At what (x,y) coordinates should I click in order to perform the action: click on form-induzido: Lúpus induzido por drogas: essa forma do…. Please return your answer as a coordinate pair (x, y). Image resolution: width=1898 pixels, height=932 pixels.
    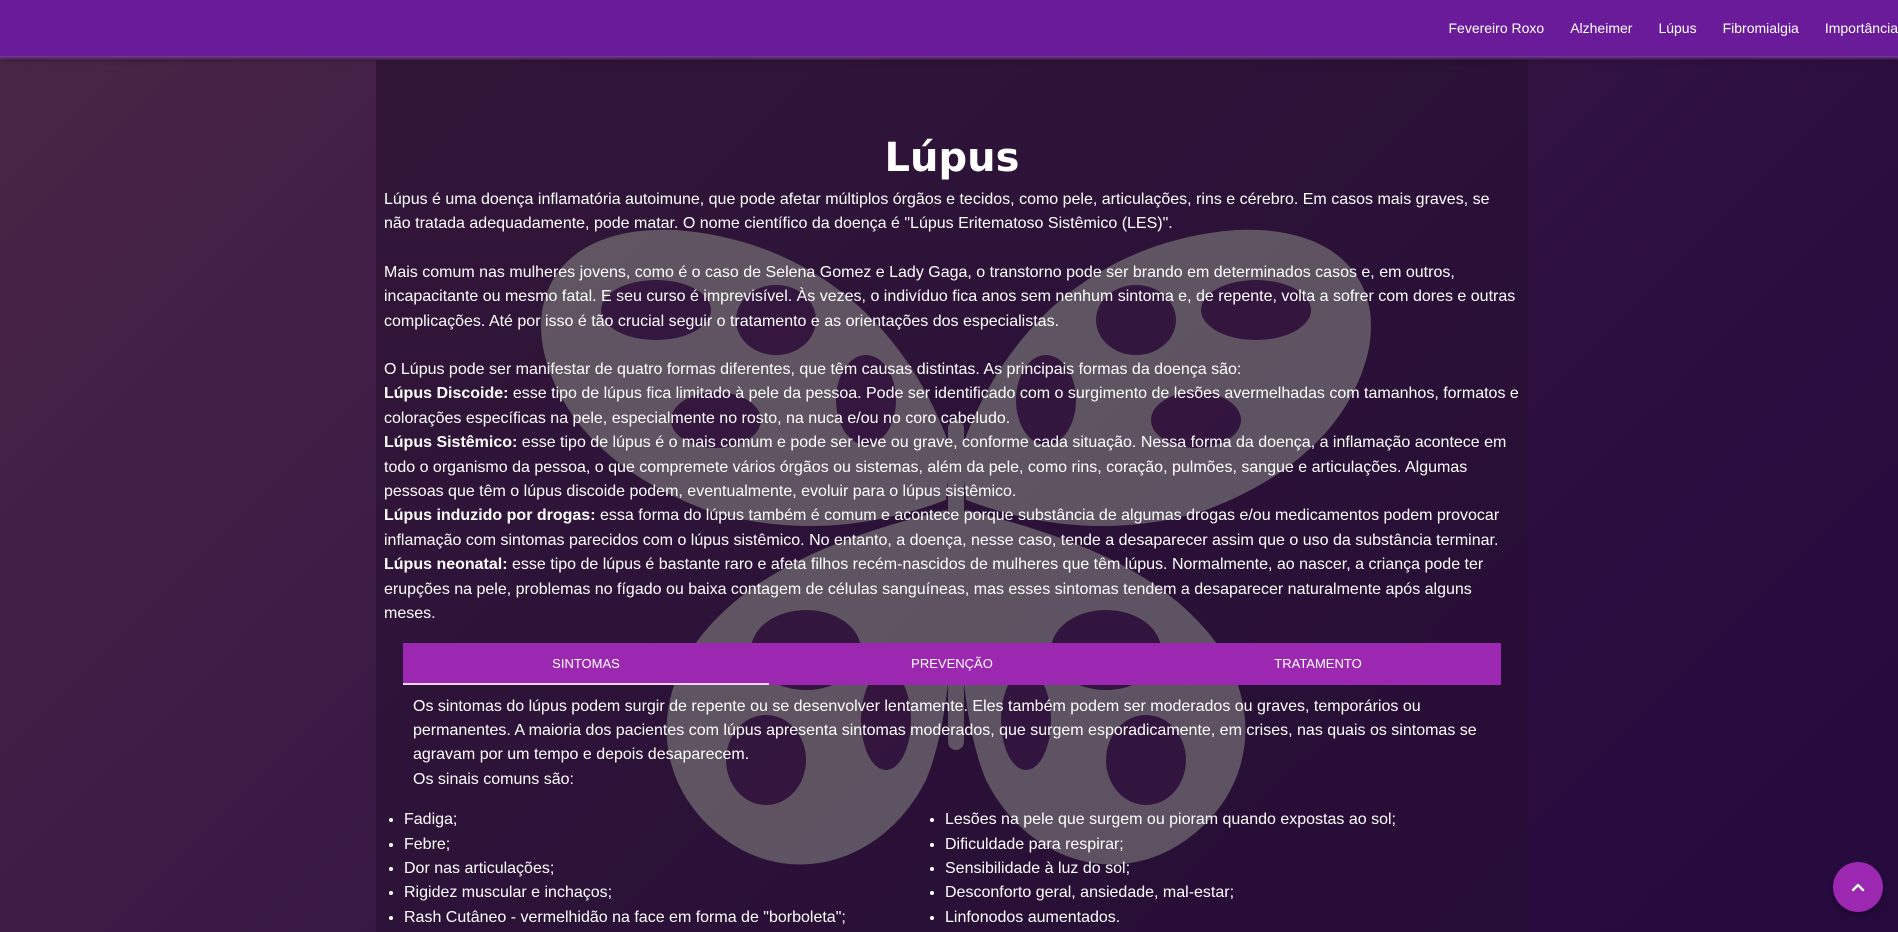
    Looking at the image, I should click on (952, 528).